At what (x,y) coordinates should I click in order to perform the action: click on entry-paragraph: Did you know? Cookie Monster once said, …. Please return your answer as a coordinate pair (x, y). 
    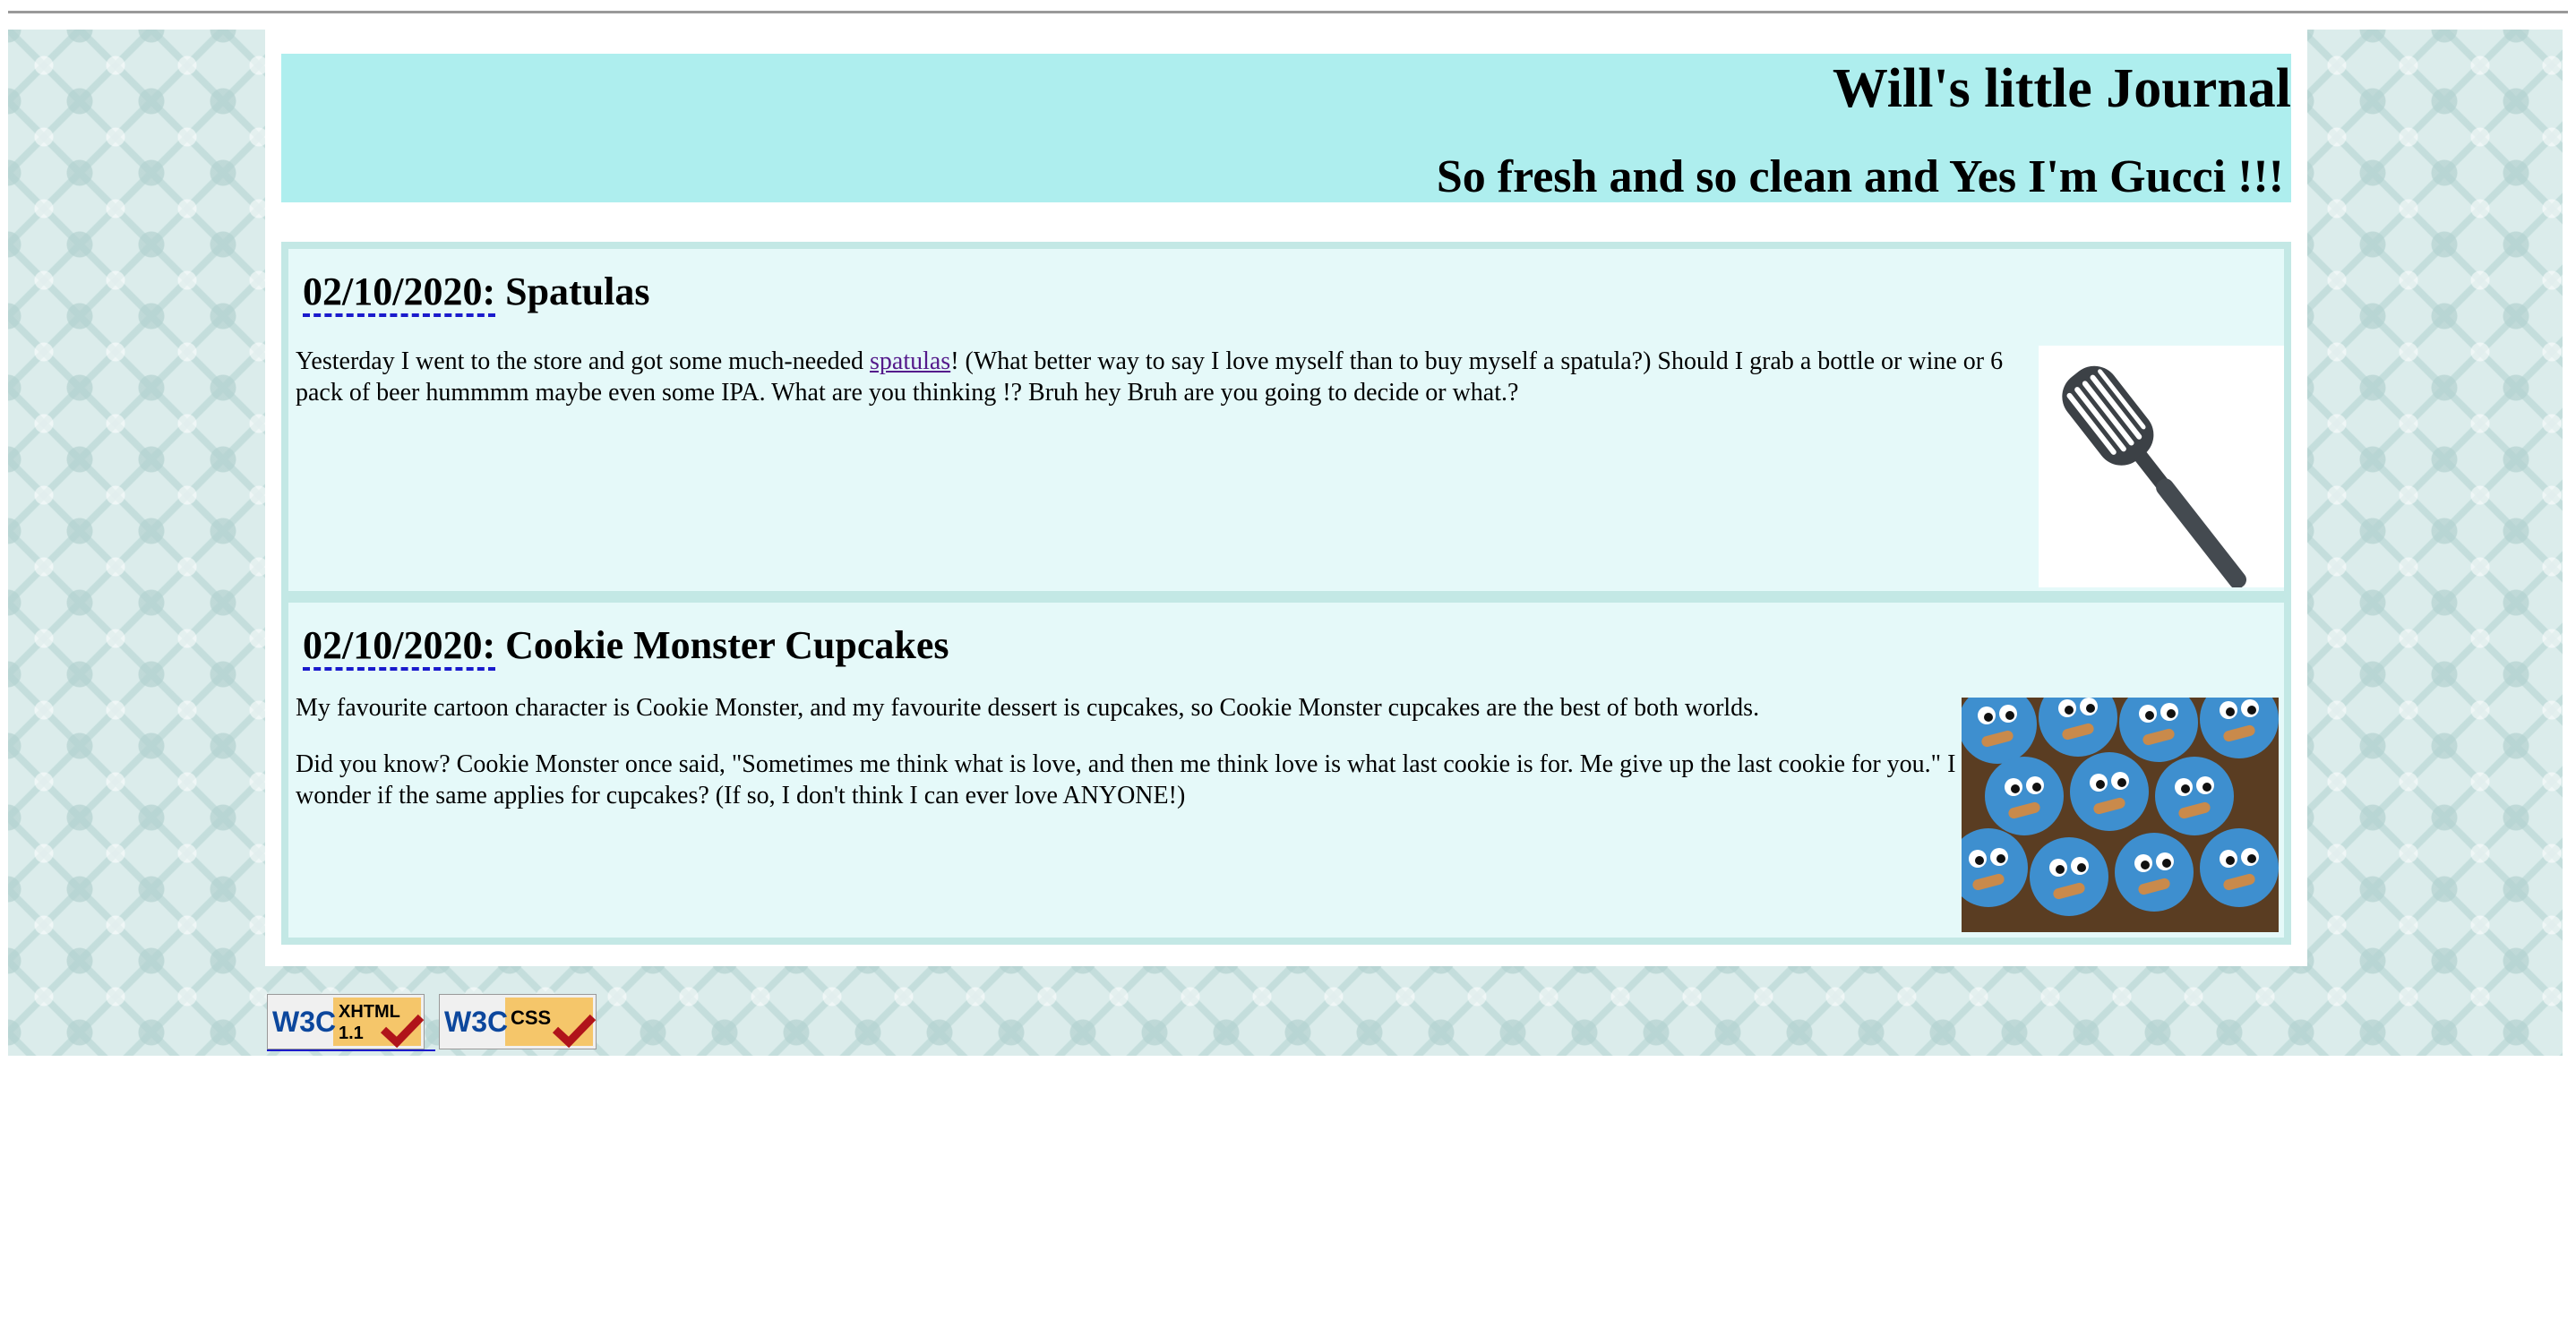
    Looking at the image, I should click on (1126, 780).